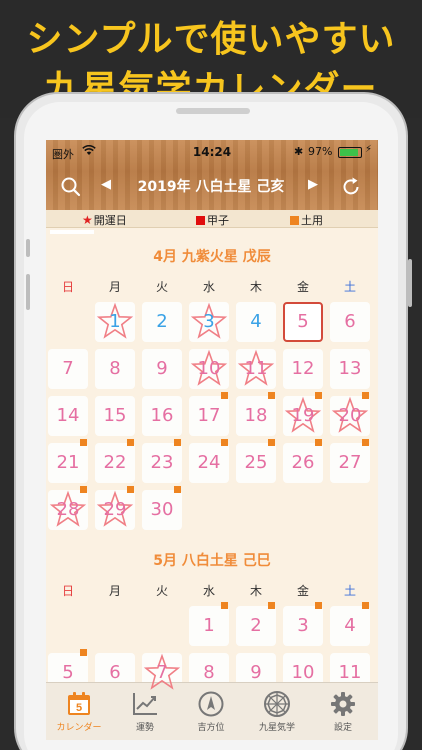 The image size is (422, 750). Describe the element at coordinates (209, 414) in the screenshot. I see `day-cell: 17` at that location.